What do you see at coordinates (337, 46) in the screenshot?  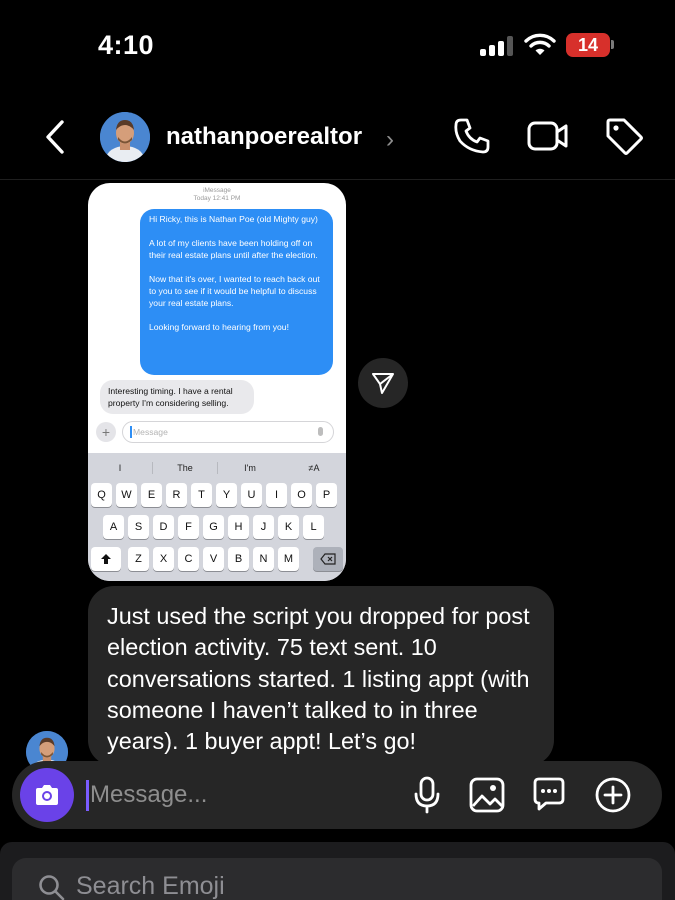 I see `status-bar: 4:10 14` at bounding box center [337, 46].